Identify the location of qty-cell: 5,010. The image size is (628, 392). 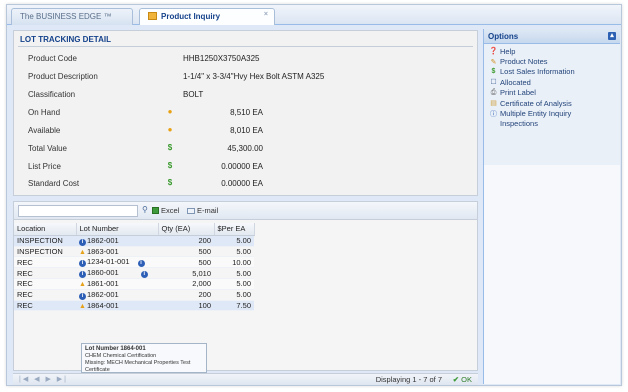
(186, 273).